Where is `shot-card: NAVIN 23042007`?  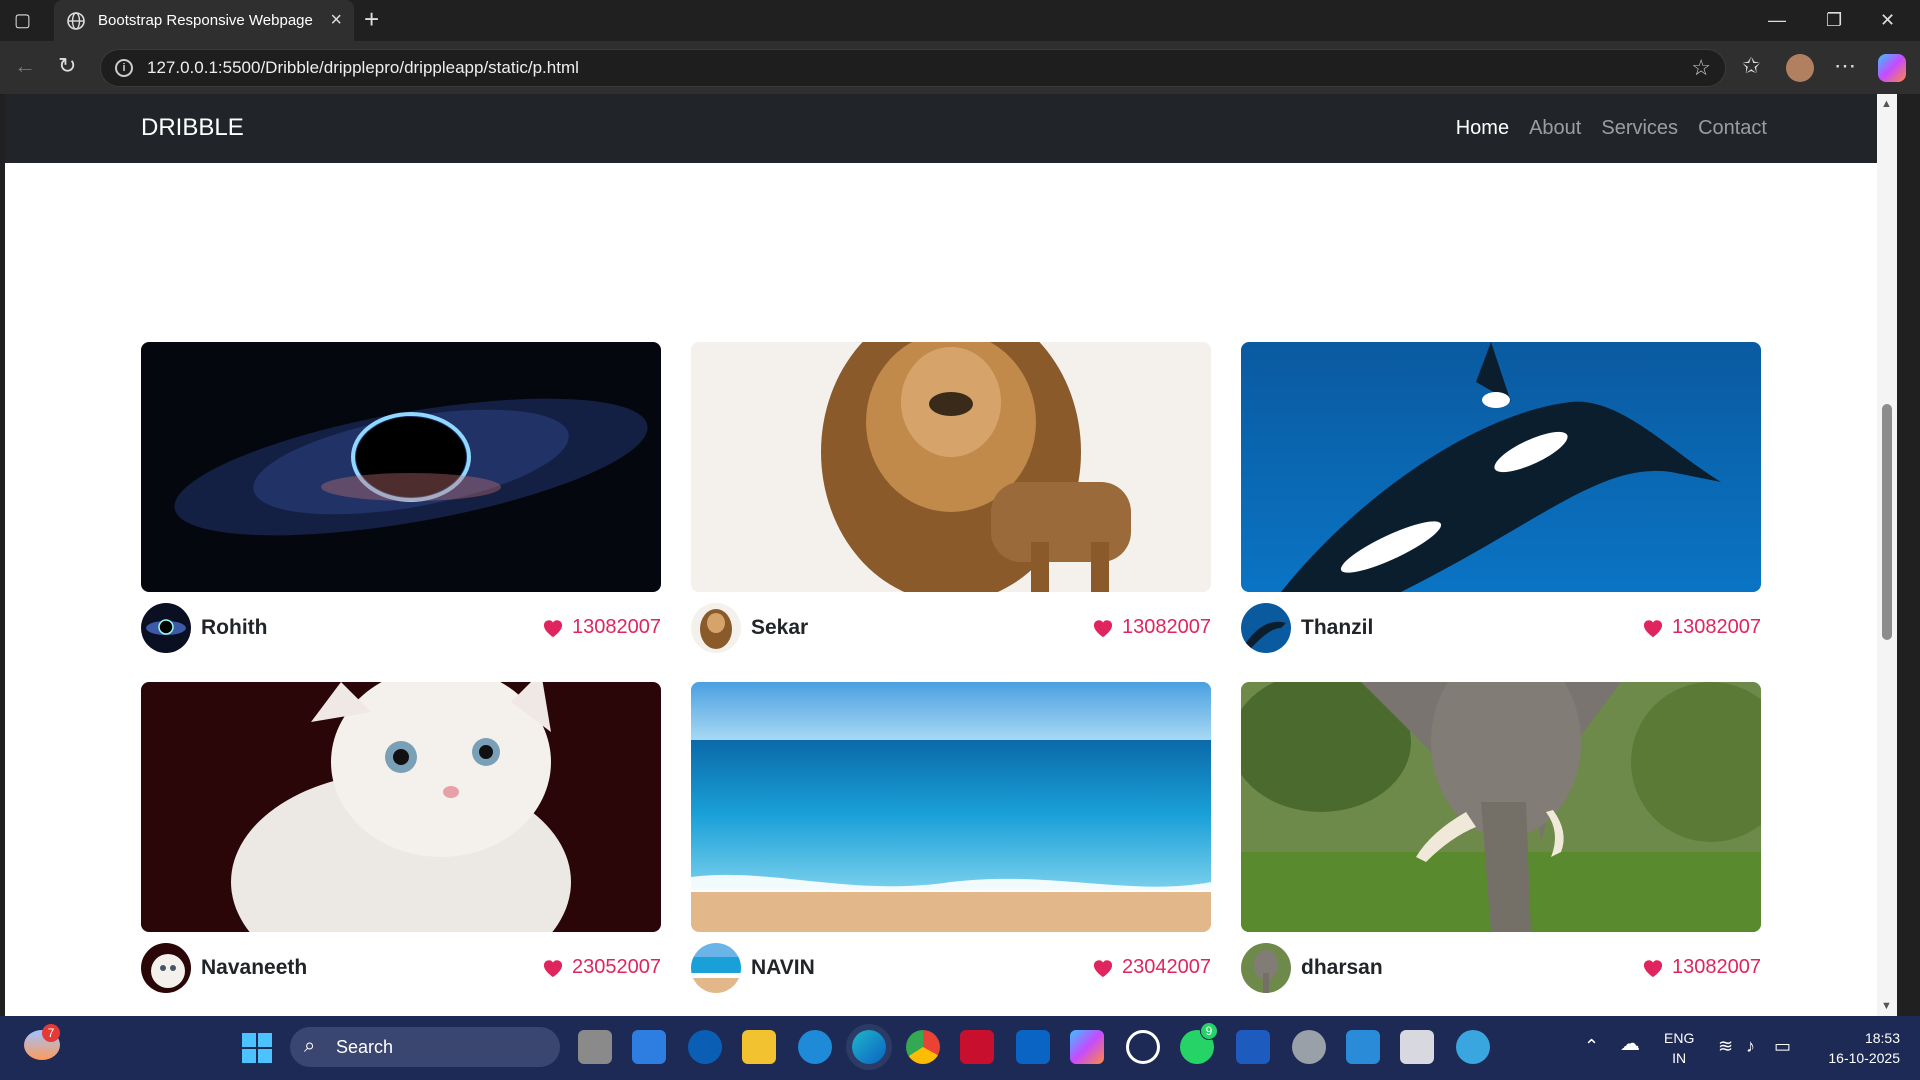 shot-card: NAVIN 23042007 is located at coordinates (951, 838).